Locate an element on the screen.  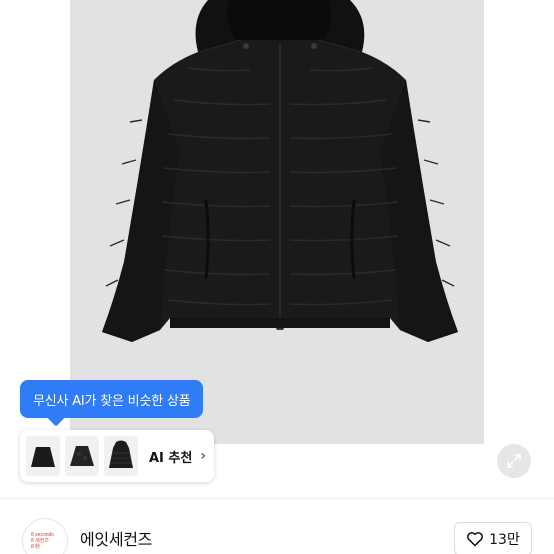
expand-arrows-icon is located at coordinates (514, 461).